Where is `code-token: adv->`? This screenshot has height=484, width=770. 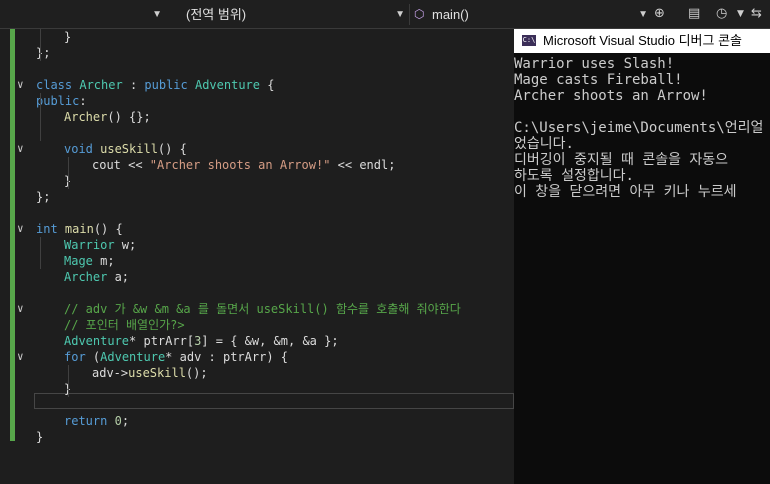 code-token: adv-> is located at coordinates (110, 373).